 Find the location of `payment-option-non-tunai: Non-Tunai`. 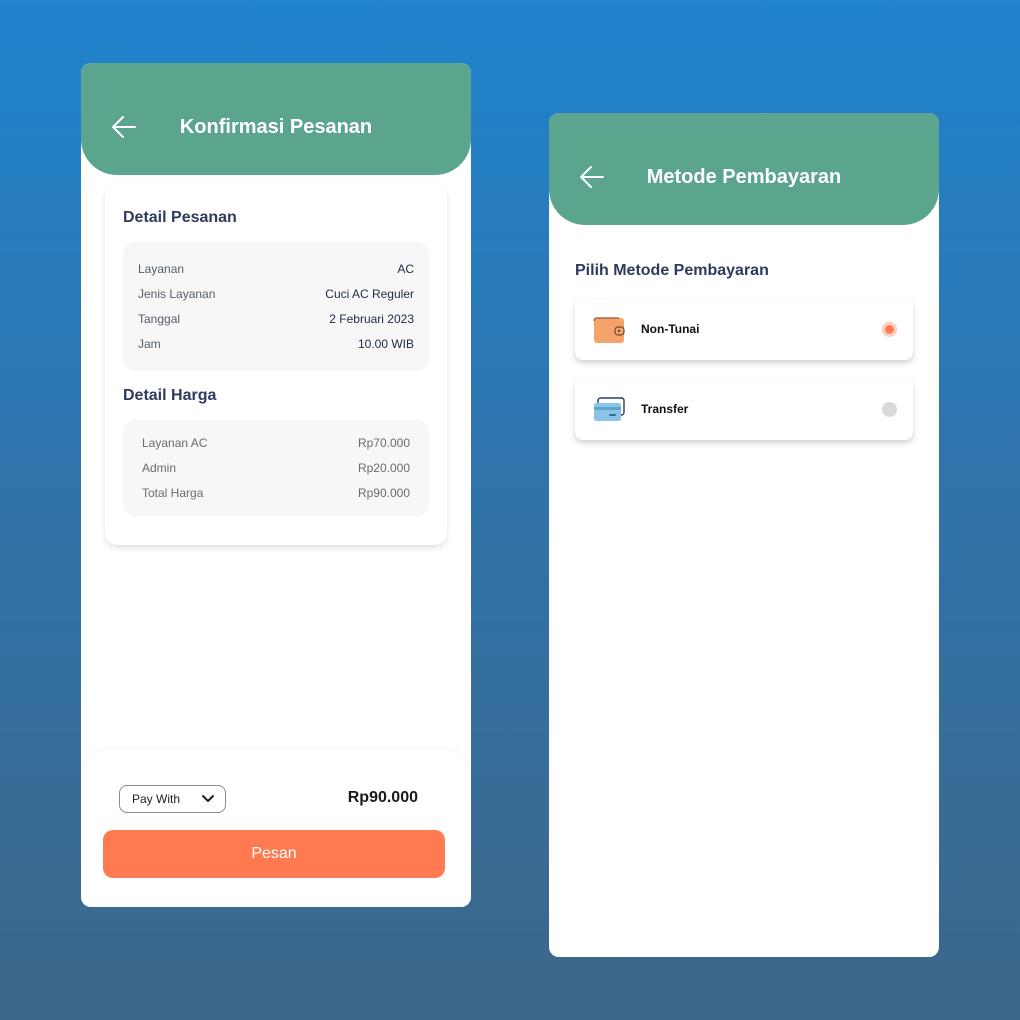

payment-option-non-tunai: Non-Tunai is located at coordinates (744, 329).